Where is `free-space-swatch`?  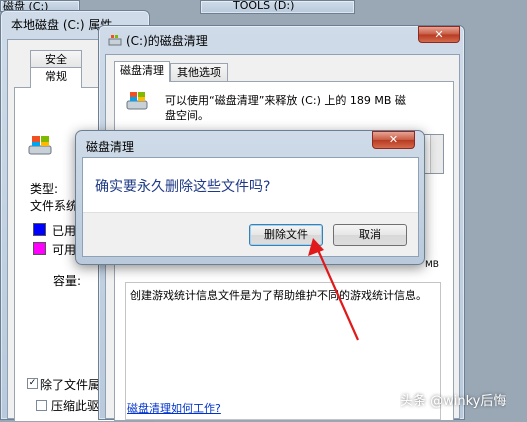 free-space-swatch is located at coordinates (39, 248).